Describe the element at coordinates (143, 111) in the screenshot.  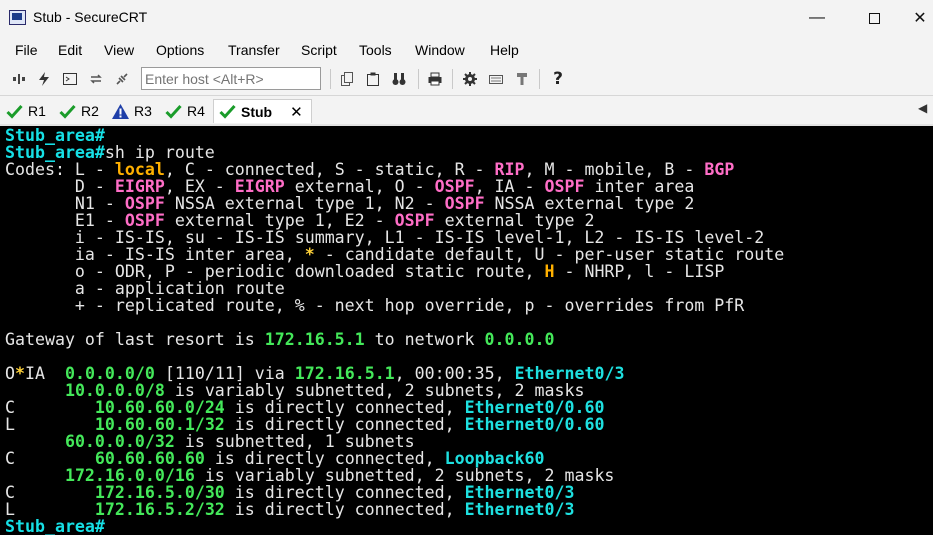
I see `tab-label: R3` at that location.